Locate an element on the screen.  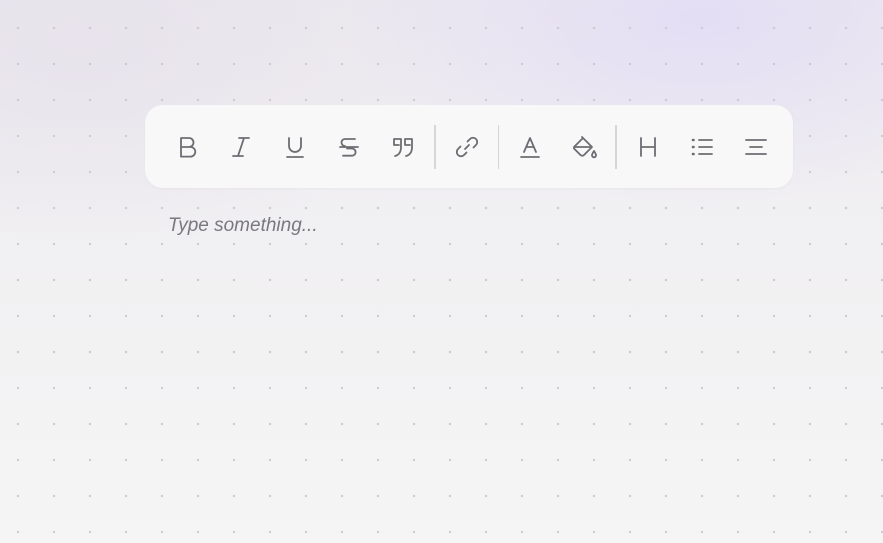
underline-icon is located at coordinates (295, 147).